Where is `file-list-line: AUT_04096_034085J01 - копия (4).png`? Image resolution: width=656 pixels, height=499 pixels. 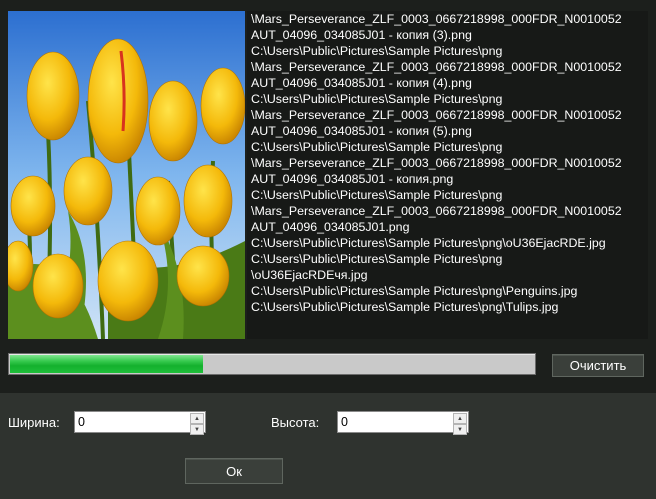 file-list-line: AUT_04096_034085J01 - копия (4).png is located at coordinates (361, 83).